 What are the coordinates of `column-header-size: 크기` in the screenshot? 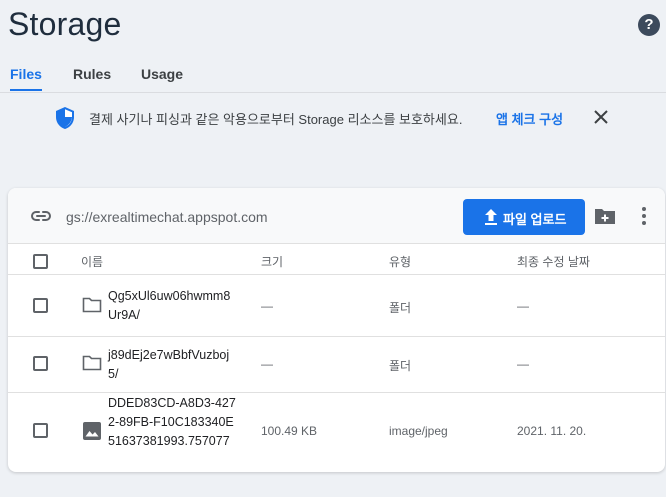 It's located at (272, 261).